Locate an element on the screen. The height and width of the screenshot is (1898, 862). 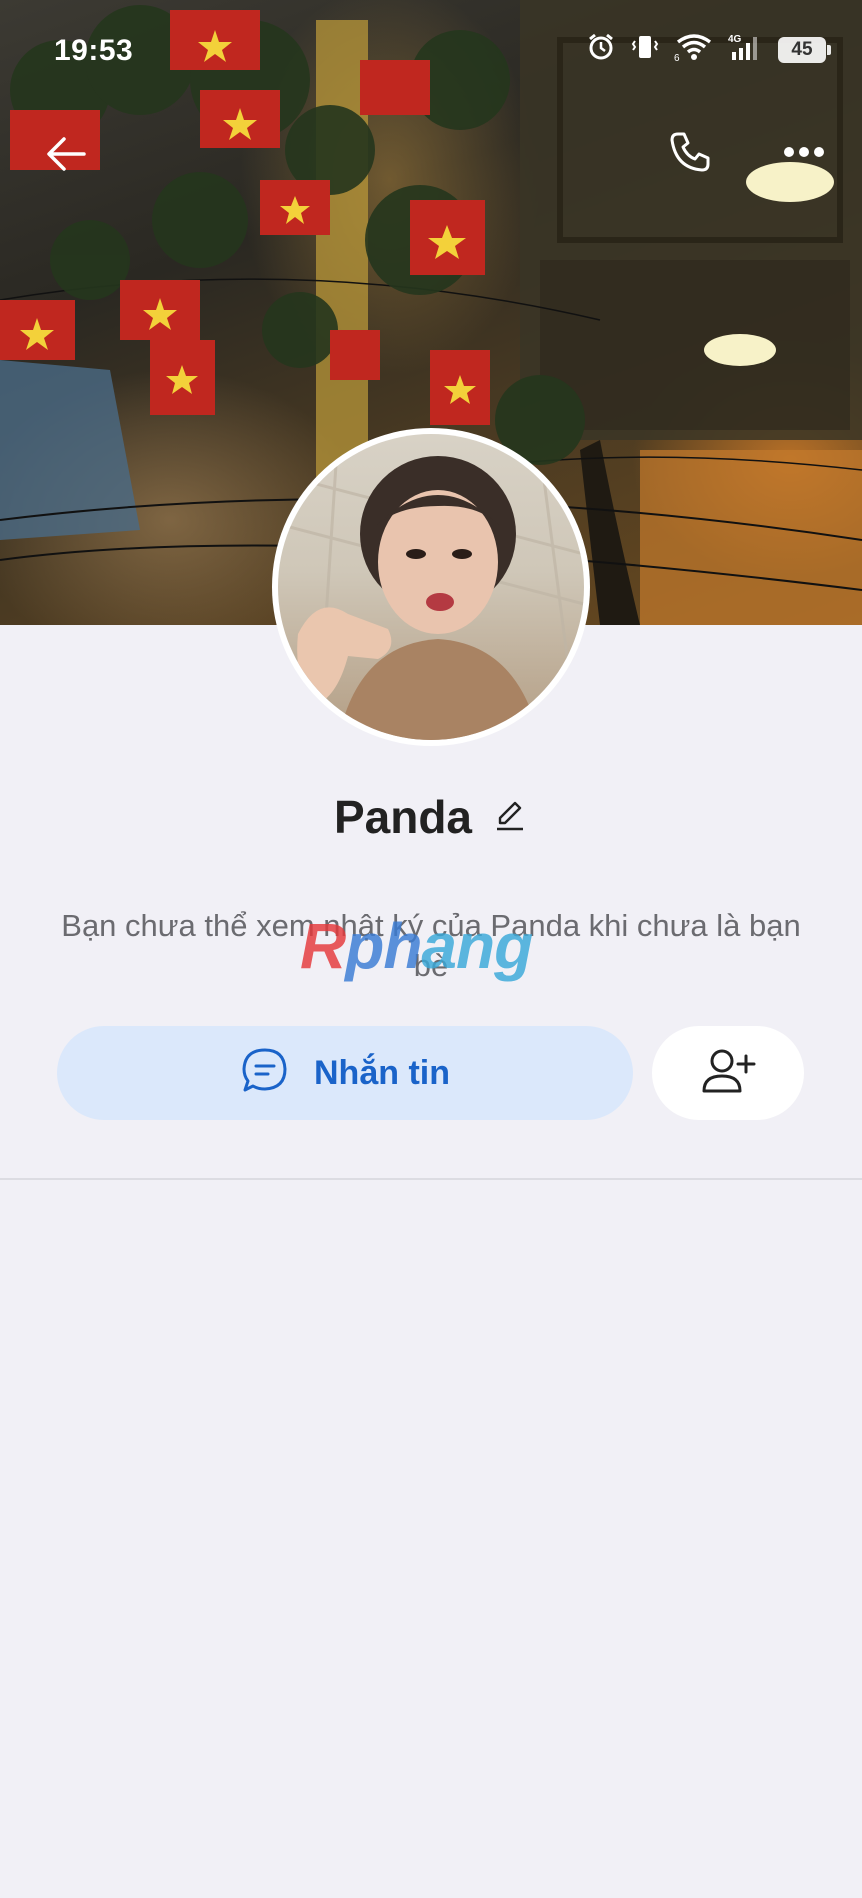
add-friend-button is located at coordinates (728, 1073).